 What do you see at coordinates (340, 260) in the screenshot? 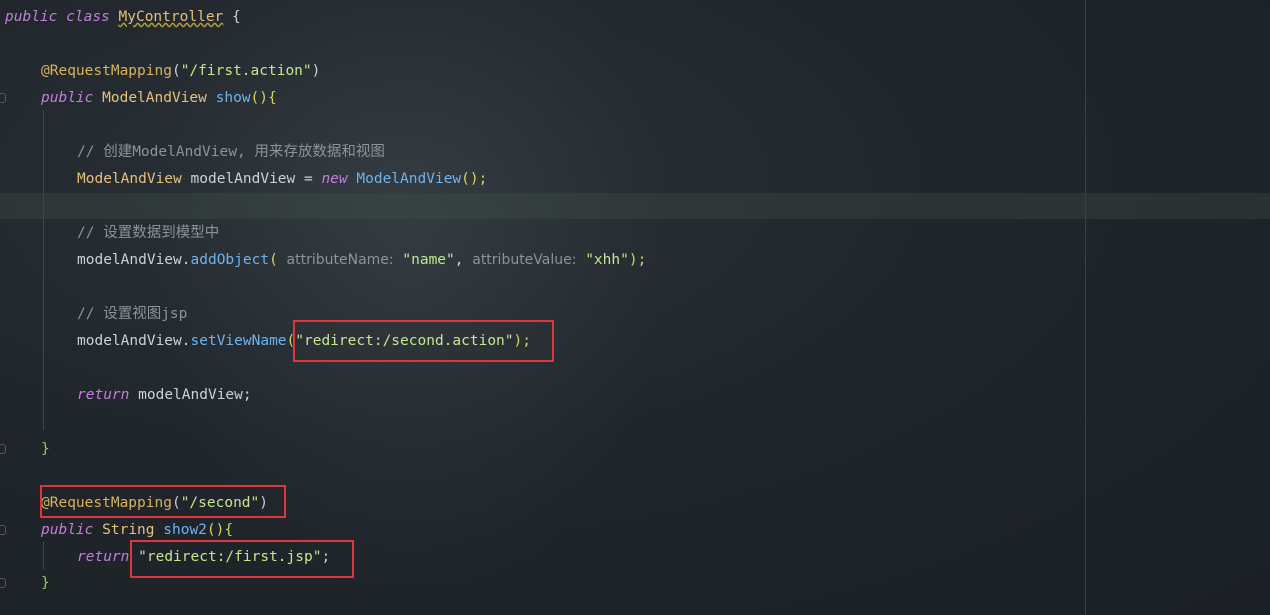
I see `parameter-hint: attributeName:` at bounding box center [340, 260].